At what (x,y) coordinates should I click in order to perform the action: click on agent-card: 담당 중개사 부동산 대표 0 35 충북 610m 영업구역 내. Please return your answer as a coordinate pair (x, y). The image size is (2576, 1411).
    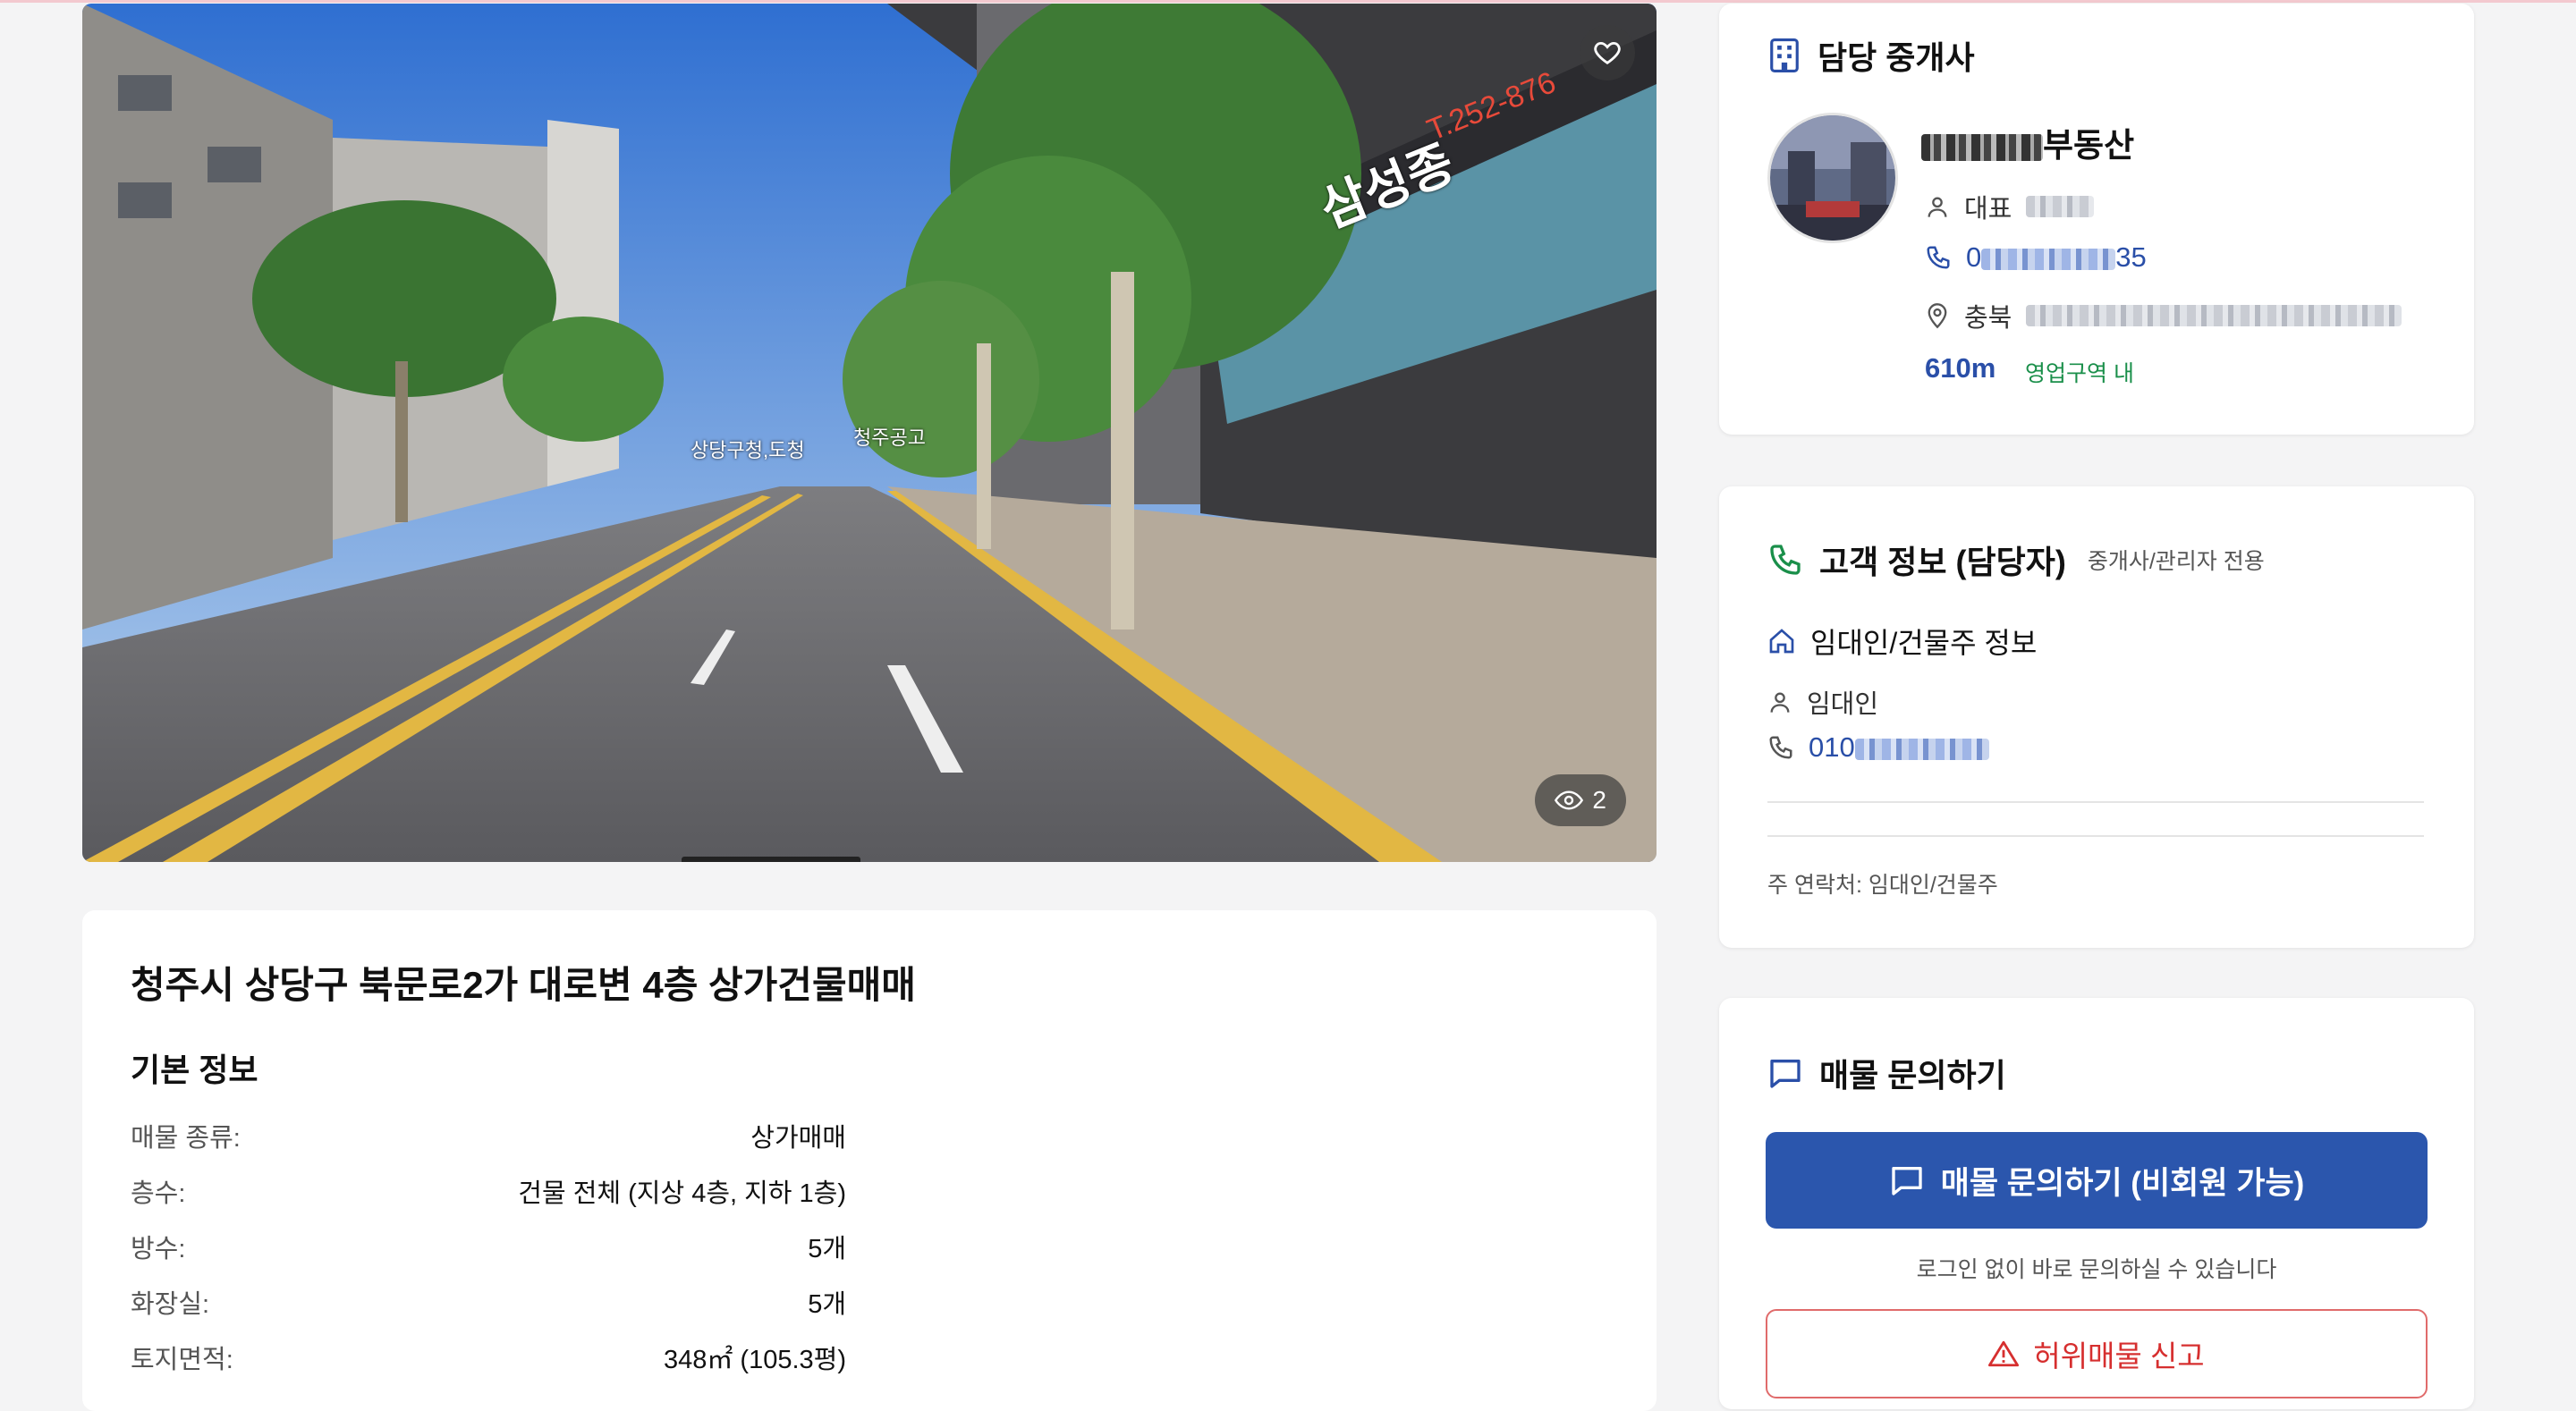
    Looking at the image, I should click on (2096, 219).